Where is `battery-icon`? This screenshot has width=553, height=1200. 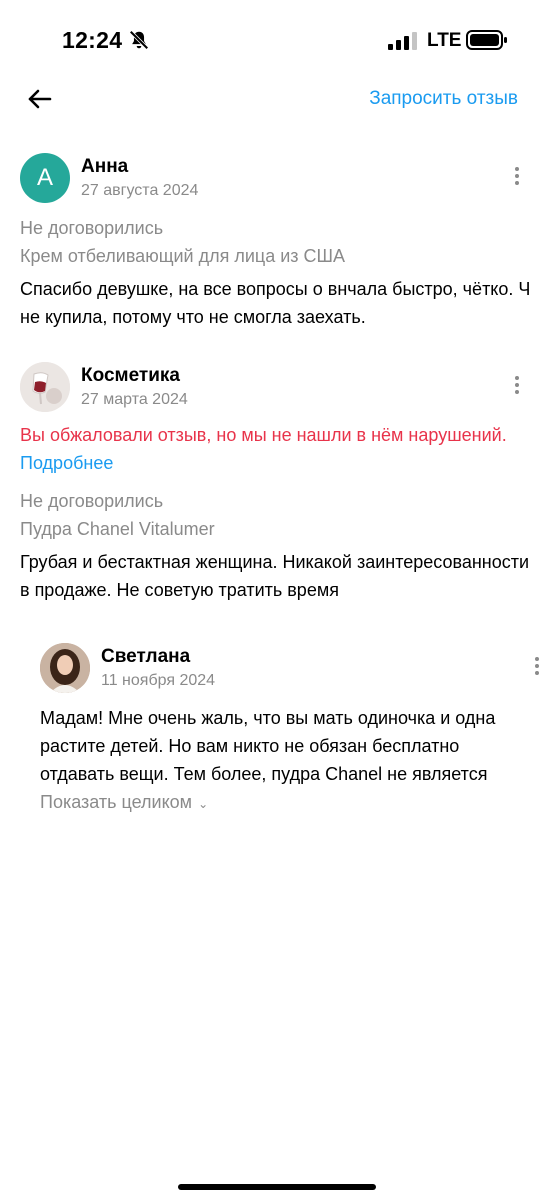
battery-icon is located at coordinates (486, 40).